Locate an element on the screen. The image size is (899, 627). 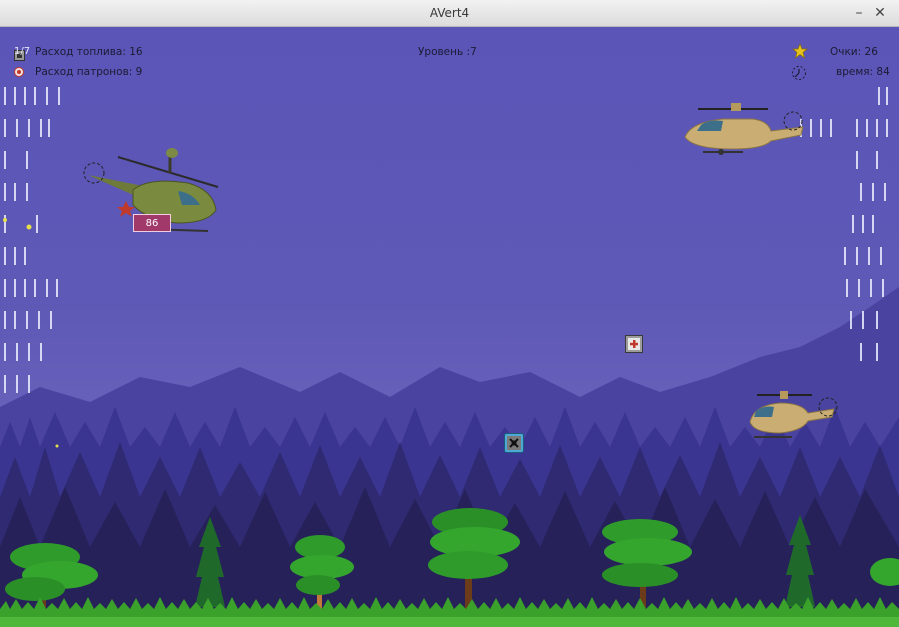
level-label: Уровень :7 is located at coordinates (447, 52).